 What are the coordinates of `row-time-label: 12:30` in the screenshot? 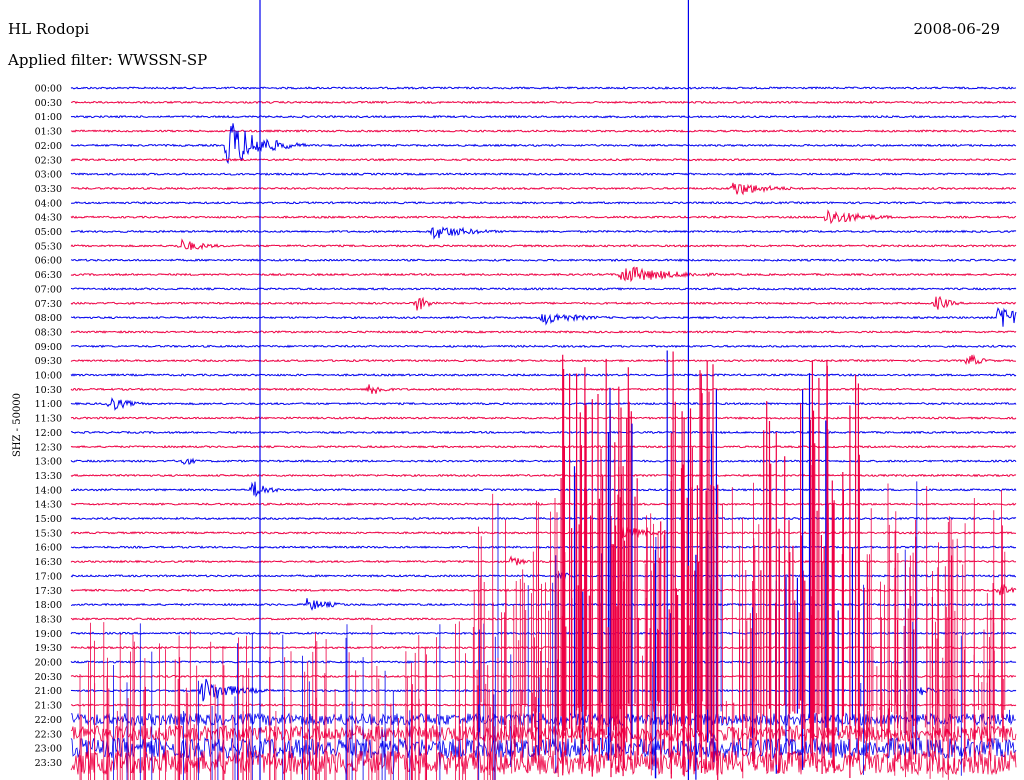 It's located at (48, 447).